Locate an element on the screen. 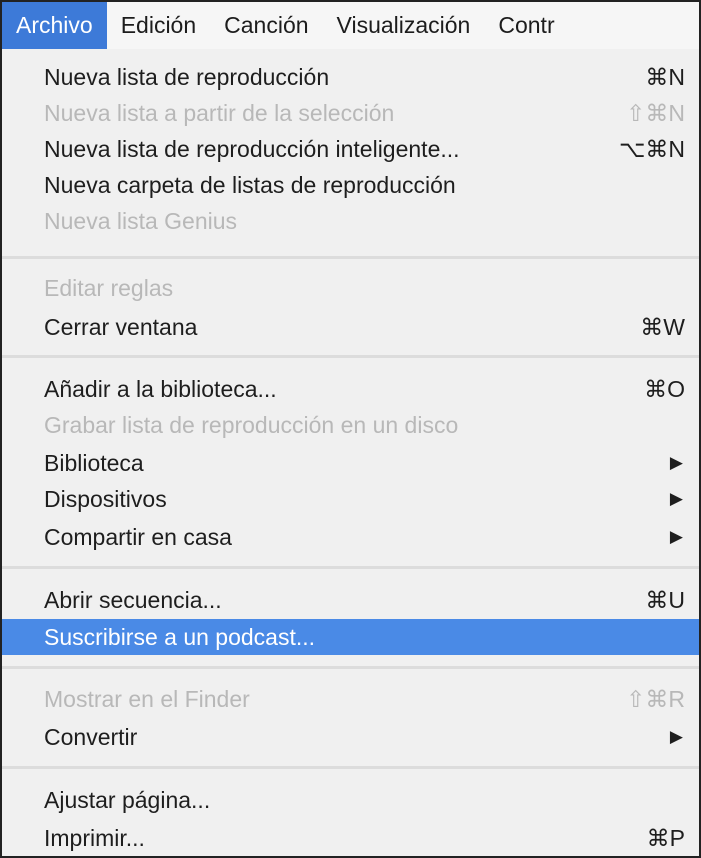 The image size is (701, 858). menu-item-label: Editar reglas is located at coordinates (109, 288).